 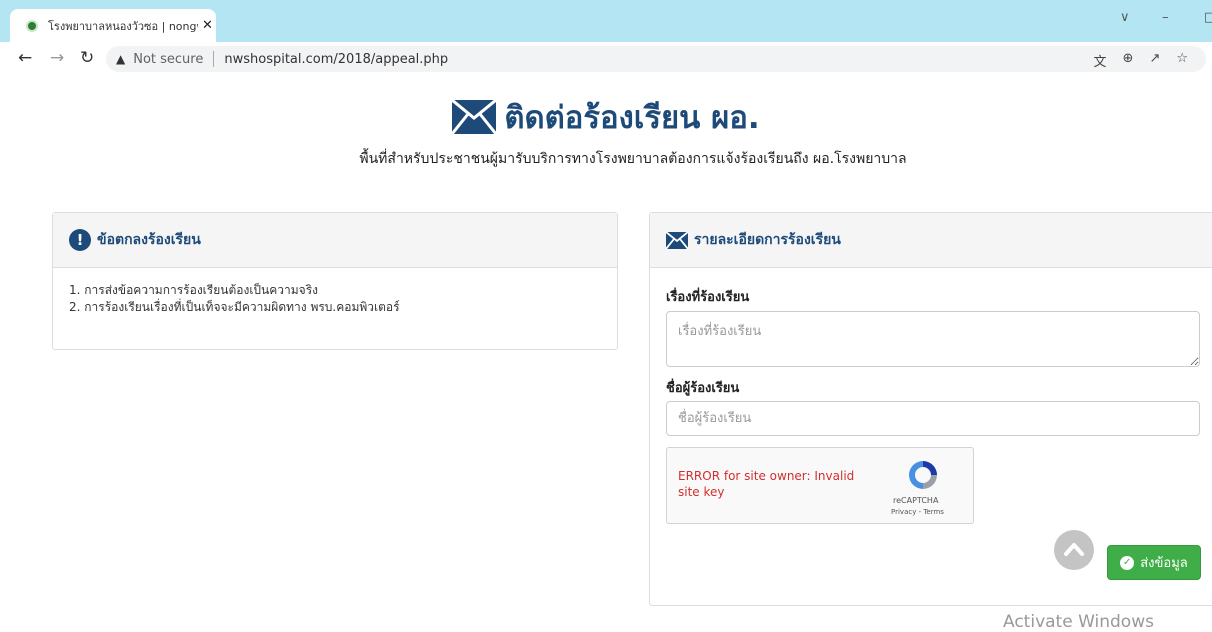 What do you see at coordinates (32, 25) in the screenshot?
I see `site-favicon-icon` at bounding box center [32, 25].